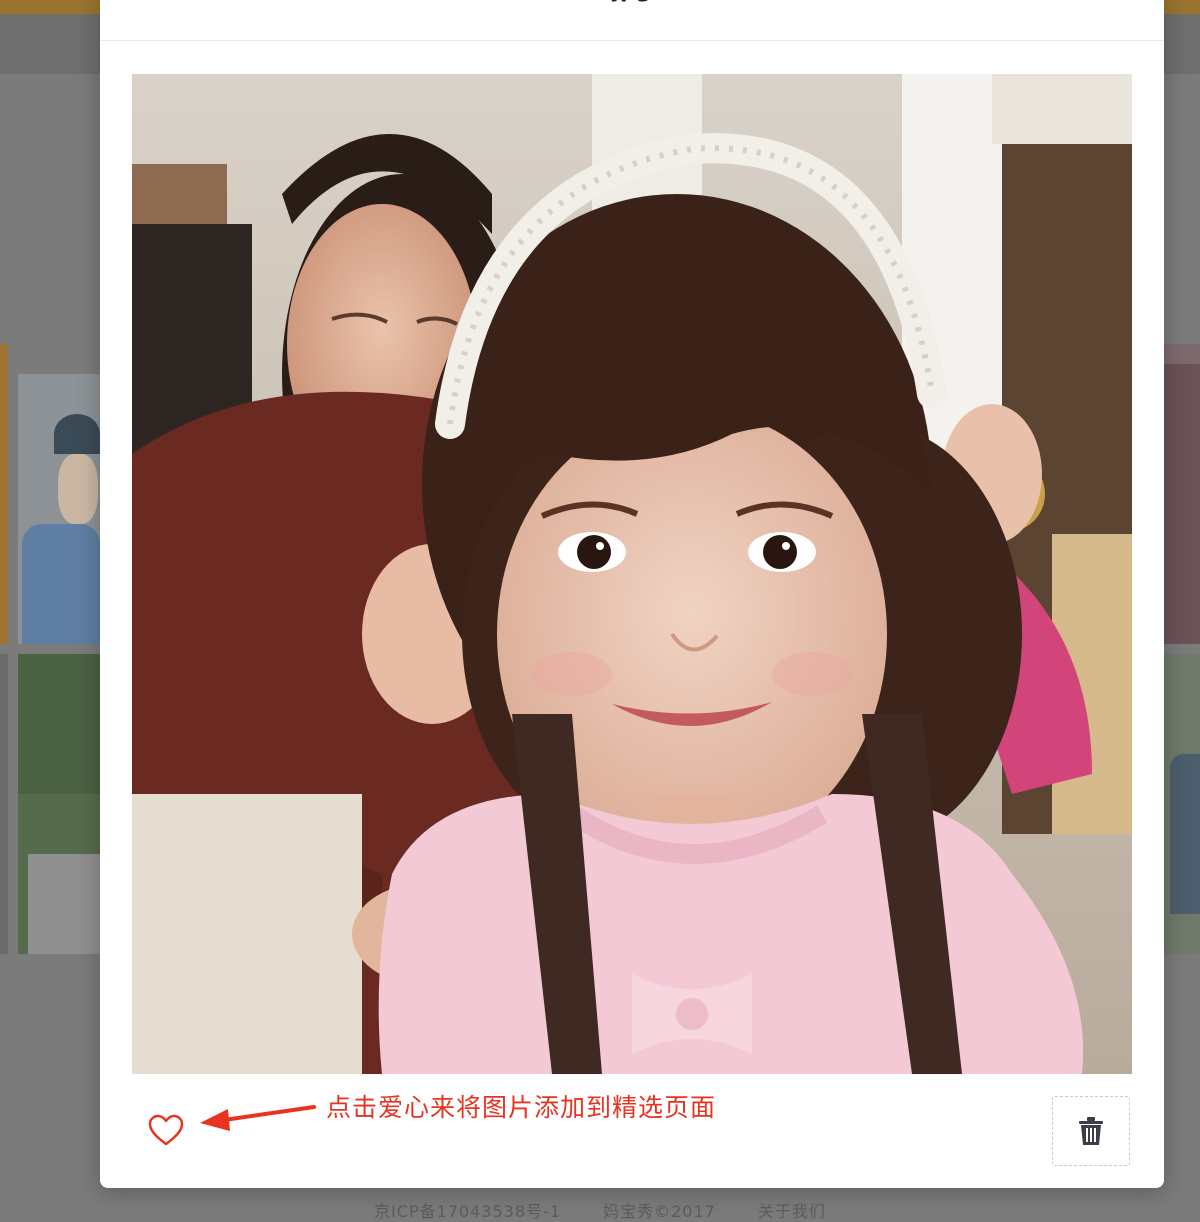  Describe the element at coordinates (792, 1211) in the screenshot. I see `footer-about-link: 关于我们` at that location.